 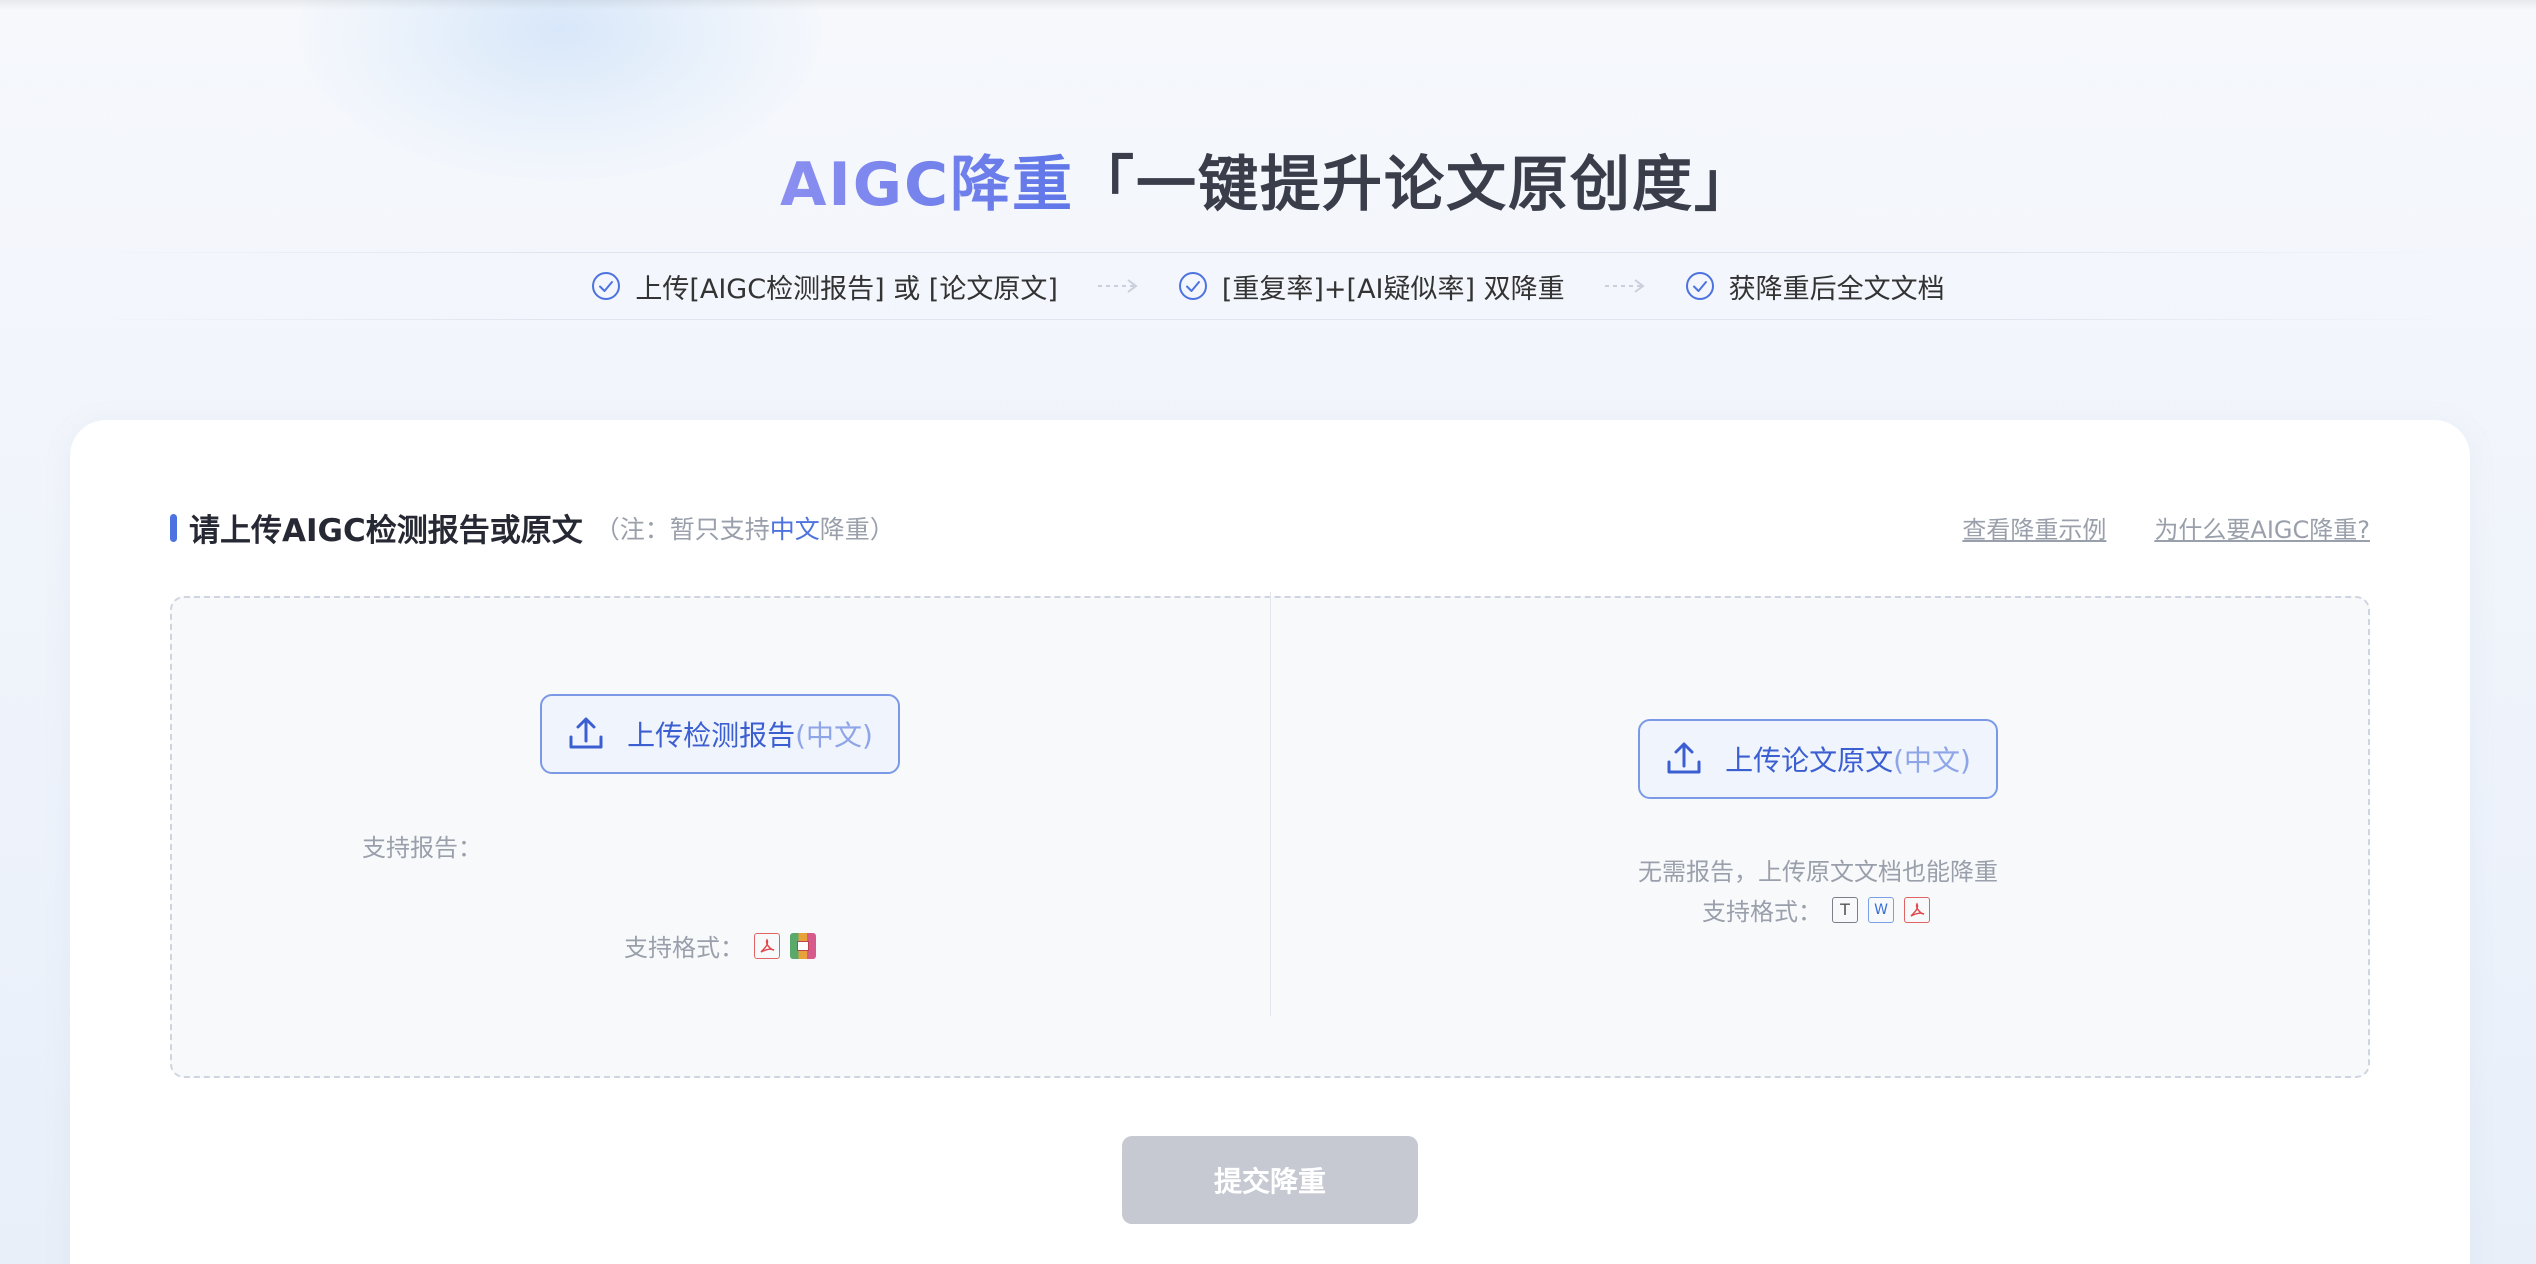 I want to click on section-accent-bar, so click(x=173, y=527).